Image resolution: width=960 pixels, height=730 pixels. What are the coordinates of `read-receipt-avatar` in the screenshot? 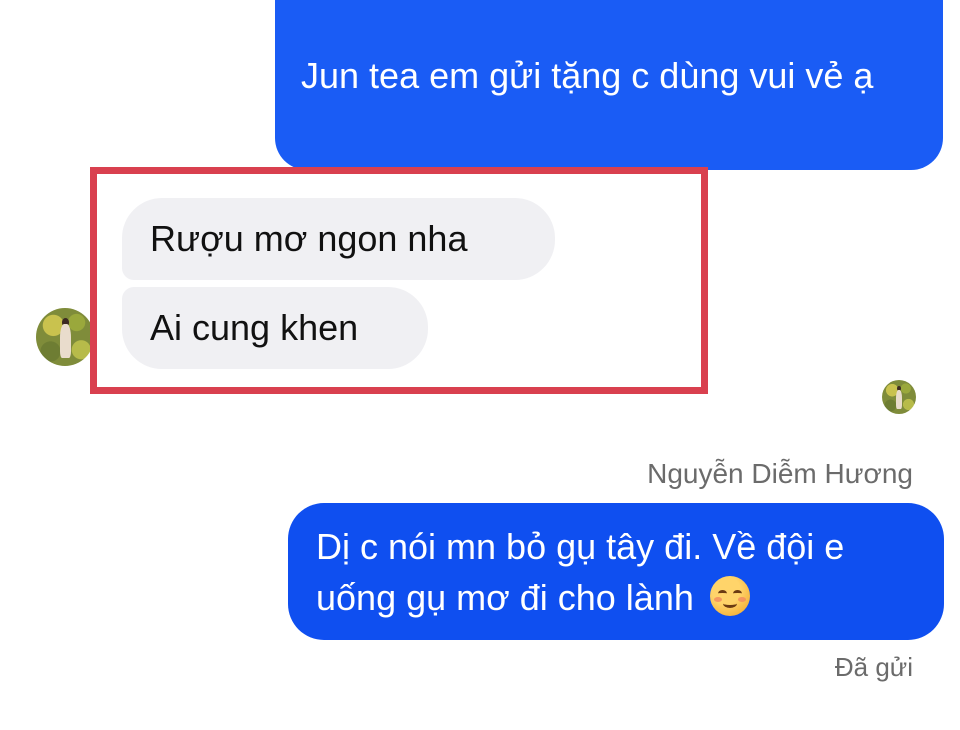 It's located at (899, 397).